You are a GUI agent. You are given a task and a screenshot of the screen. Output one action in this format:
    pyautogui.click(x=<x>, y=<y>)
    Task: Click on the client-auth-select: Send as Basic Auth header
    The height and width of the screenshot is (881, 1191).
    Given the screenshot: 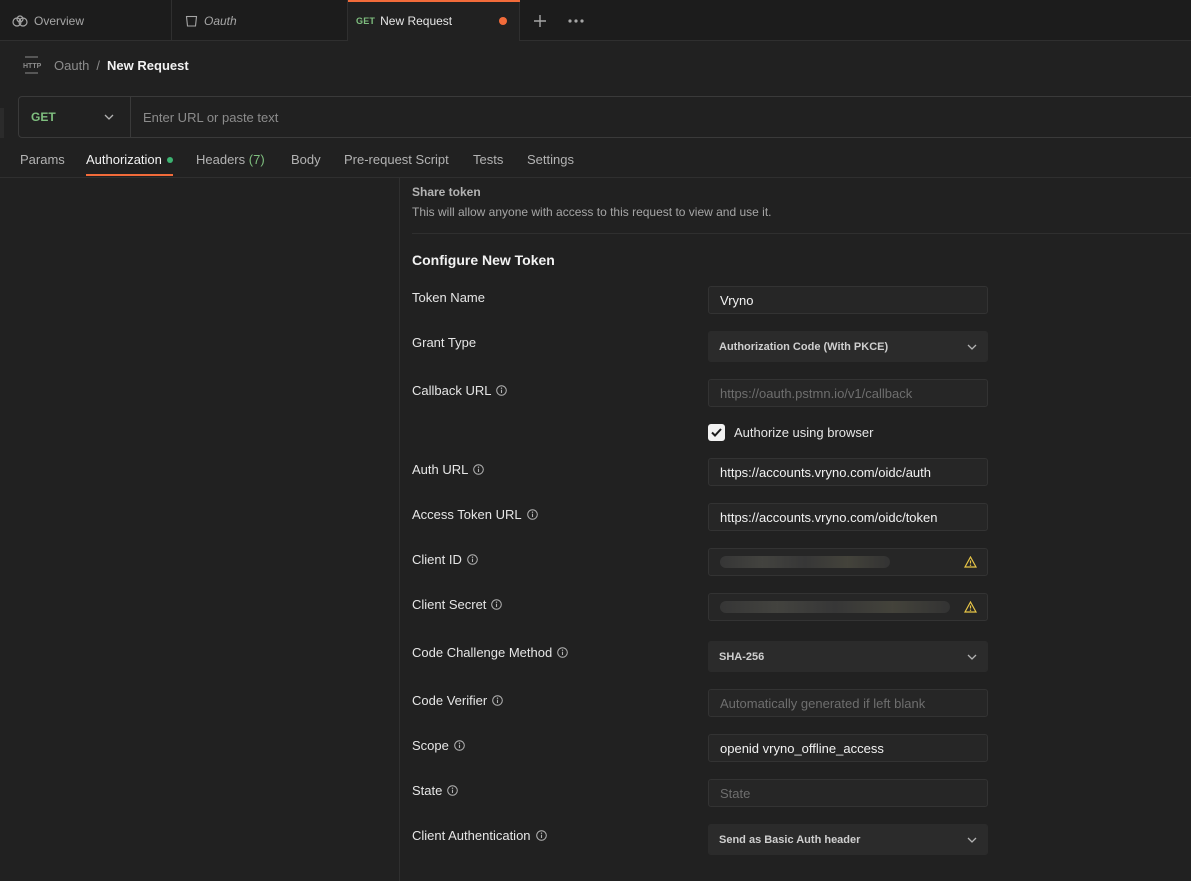 What is the action you would take?
    pyautogui.click(x=848, y=839)
    